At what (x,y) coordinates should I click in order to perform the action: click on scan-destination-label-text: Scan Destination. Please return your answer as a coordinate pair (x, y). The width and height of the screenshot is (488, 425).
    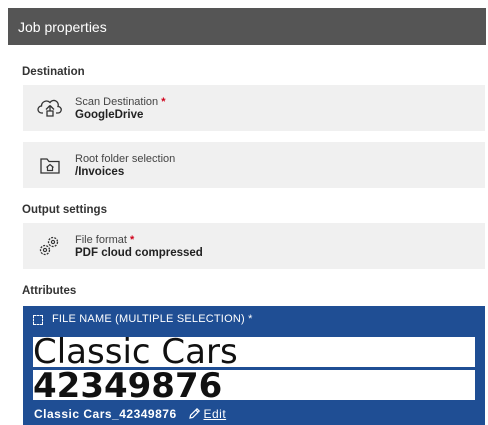
    Looking at the image, I should click on (117, 102).